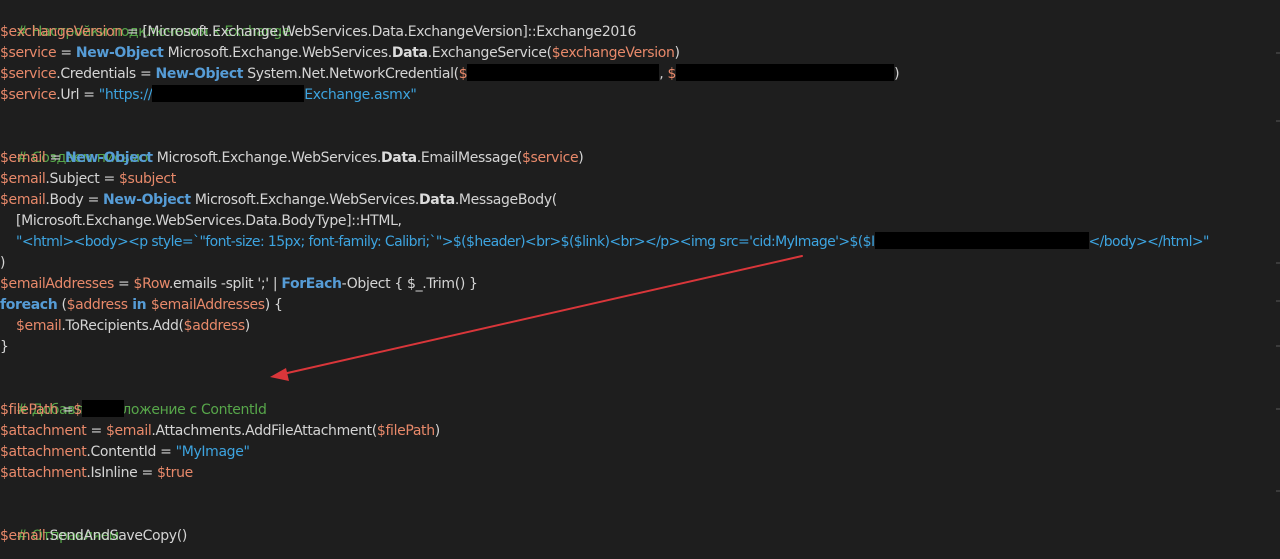 This screenshot has width=1280, height=559. Describe the element at coordinates (1149, 242) in the screenshot. I see `string: </body></html>"` at that location.